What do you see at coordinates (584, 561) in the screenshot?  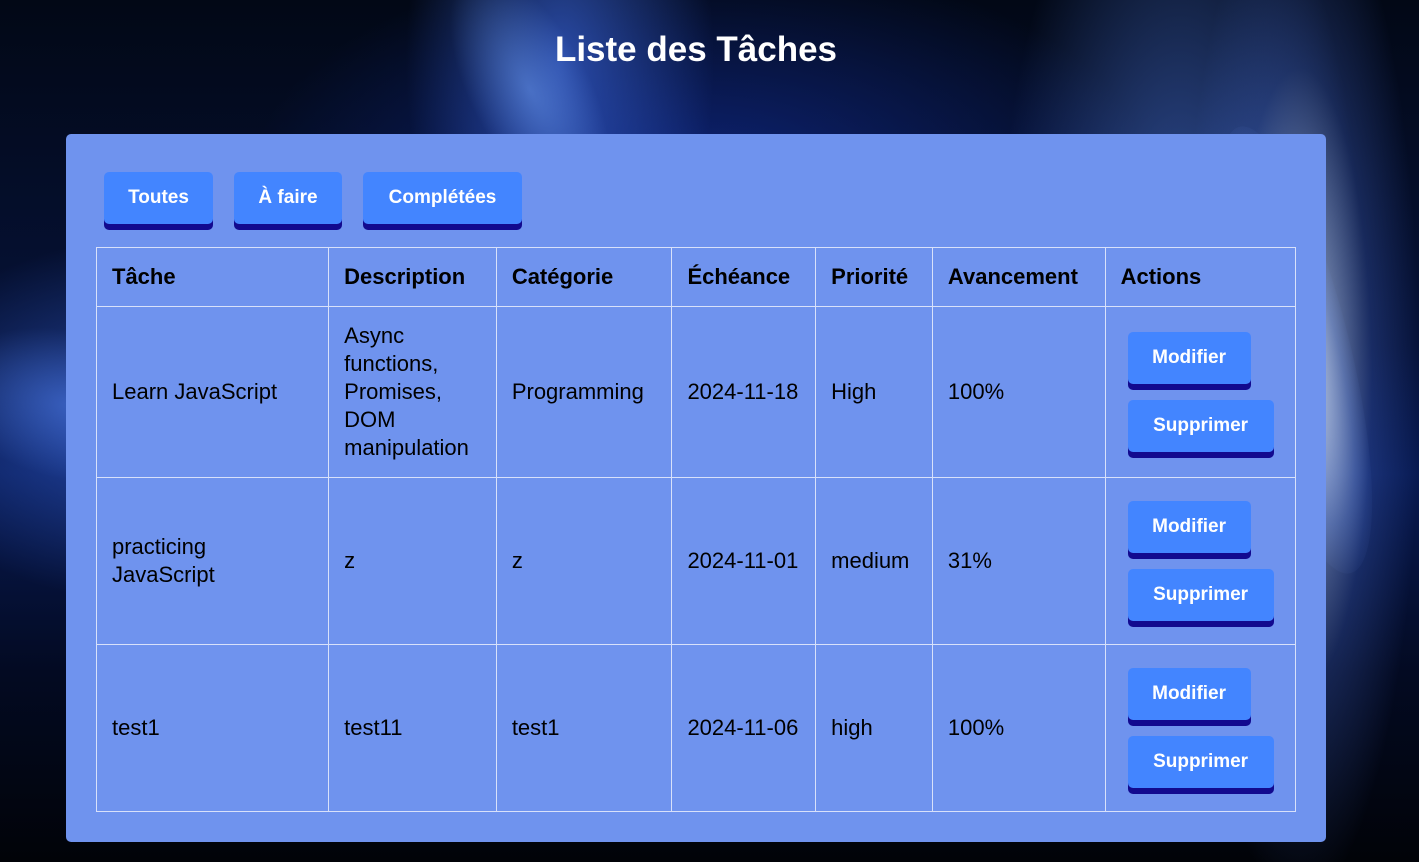 I see `cell-category: z` at bounding box center [584, 561].